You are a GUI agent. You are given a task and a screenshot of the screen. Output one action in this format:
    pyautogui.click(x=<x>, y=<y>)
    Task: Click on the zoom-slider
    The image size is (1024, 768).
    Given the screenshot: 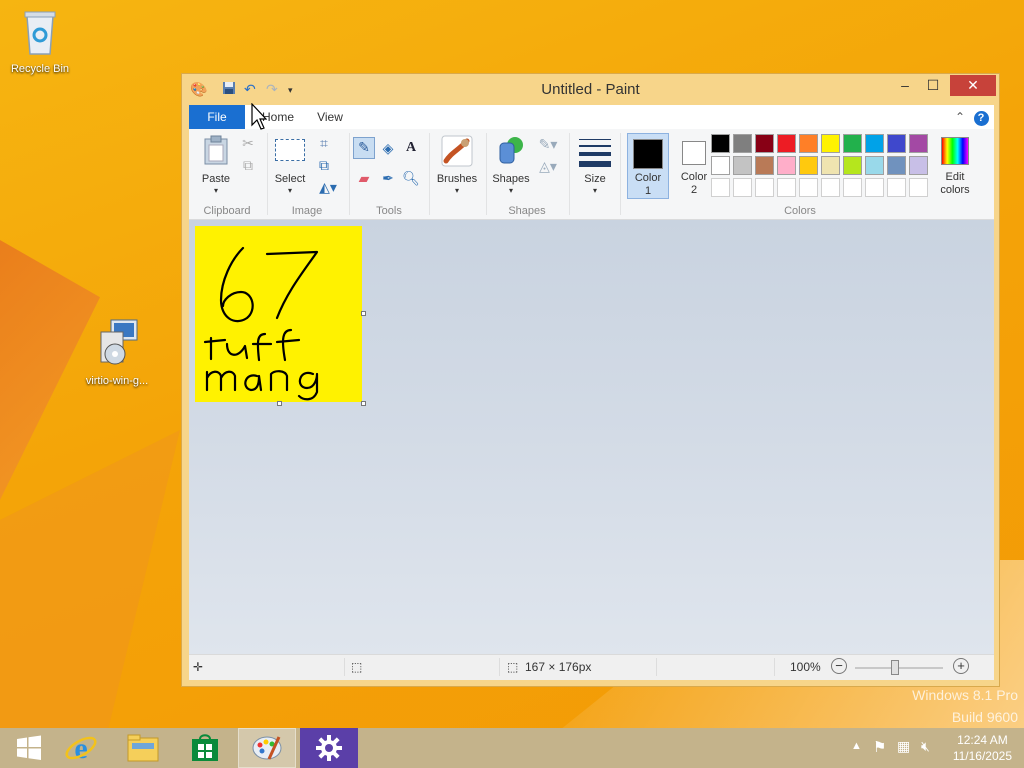 What is the action you would take?
    pyautogui.click(x=899, y=667)
    